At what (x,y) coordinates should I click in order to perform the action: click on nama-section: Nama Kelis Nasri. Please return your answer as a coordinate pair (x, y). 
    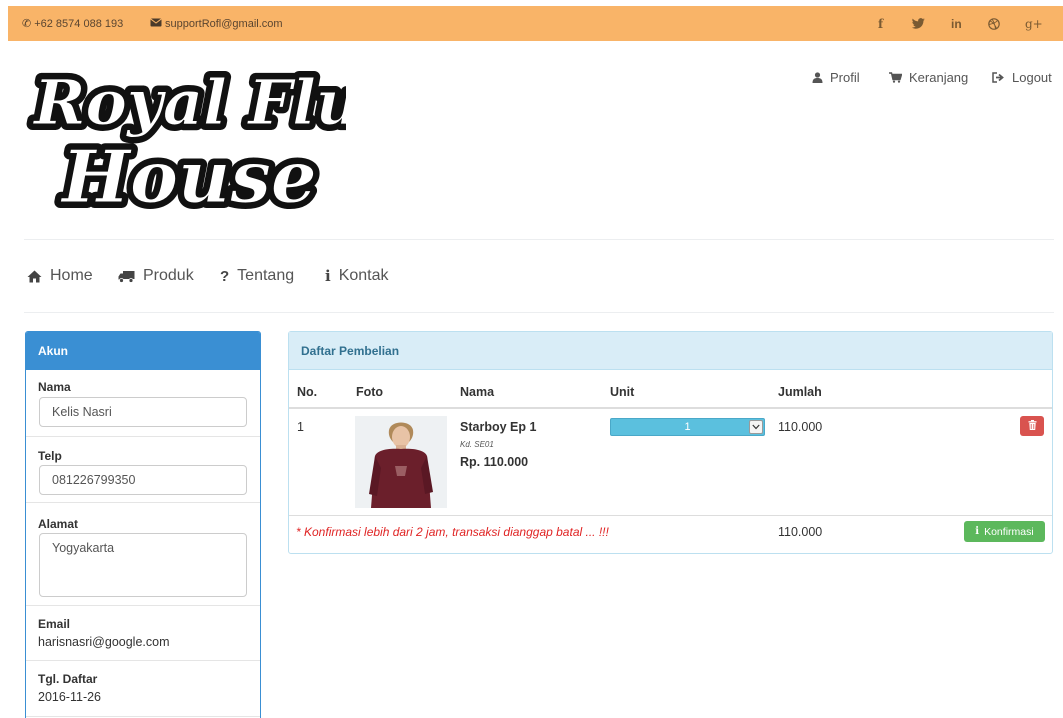
    Looking at the image, I should click on (143, 403).